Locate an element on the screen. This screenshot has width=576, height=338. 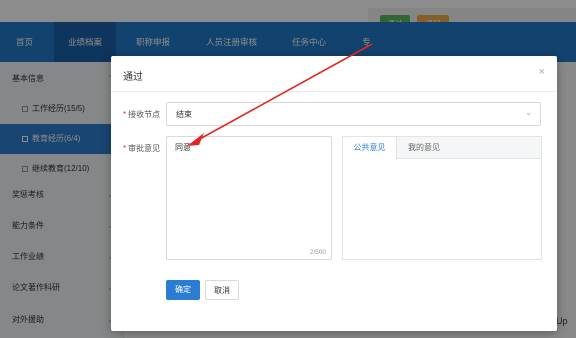
opinion-textarea: 同意 2/500 is located at coordinates (249, 198).